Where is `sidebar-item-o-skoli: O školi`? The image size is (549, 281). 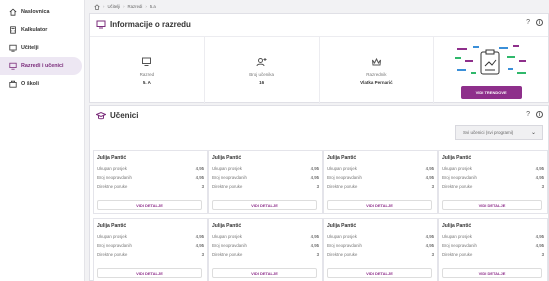 sidebar-item-o-skoli: O školi is located at coordinates (41, 84).